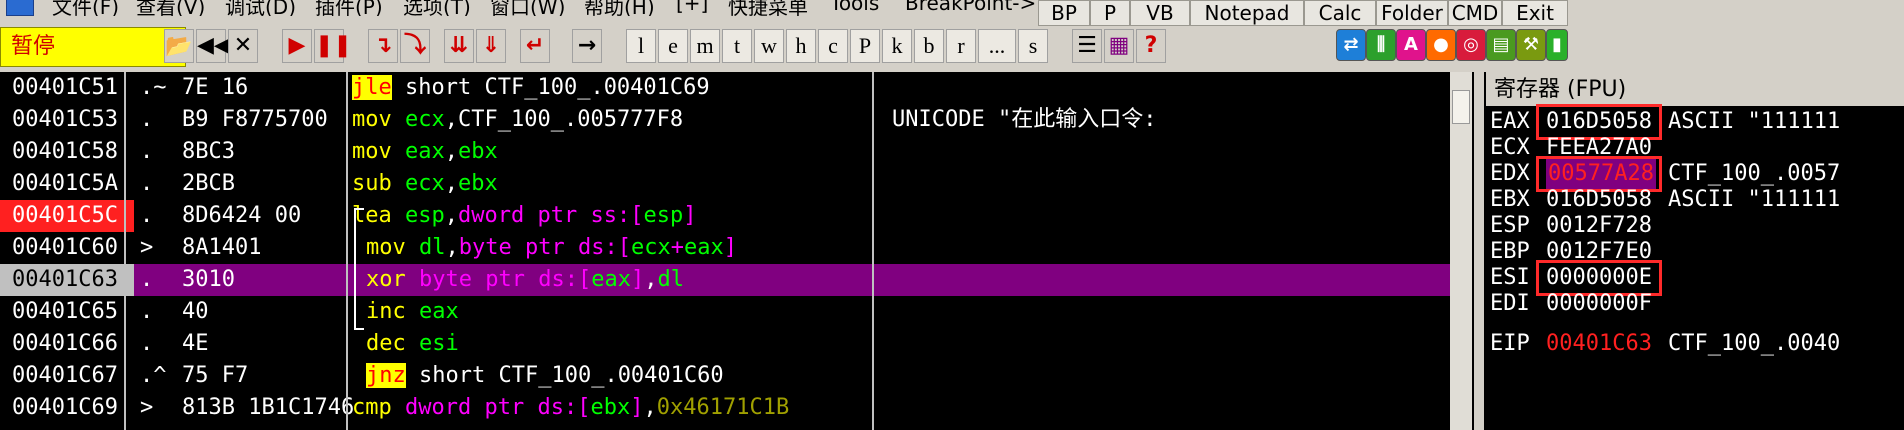 This screenshot has width=1904, height=430. What do you see at coordinates (524, 216) in the screenshot?
I see `disasm-instruction: lea esp,dword ptr ss:[esp]` at bounding box center [524, 216].